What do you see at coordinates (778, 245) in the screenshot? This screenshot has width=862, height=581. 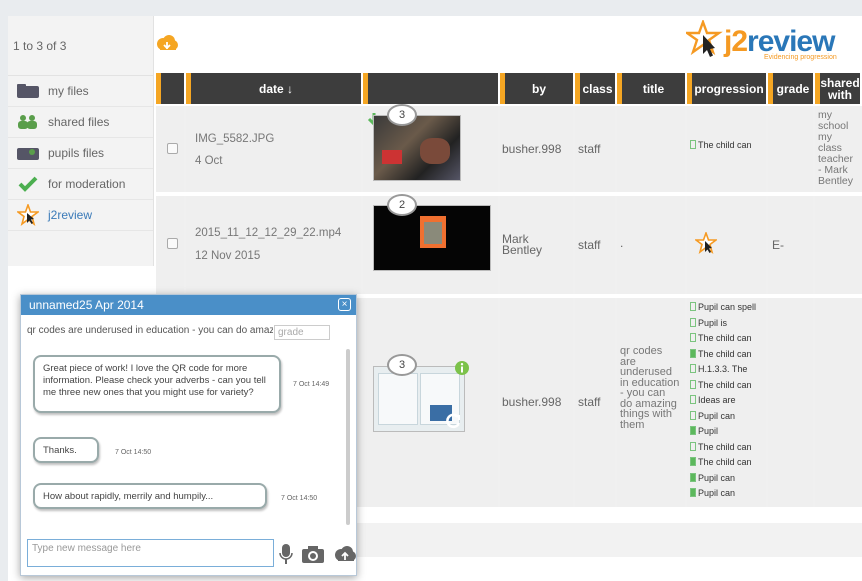 I see `grade: E-` at bounding box center [778, 245].